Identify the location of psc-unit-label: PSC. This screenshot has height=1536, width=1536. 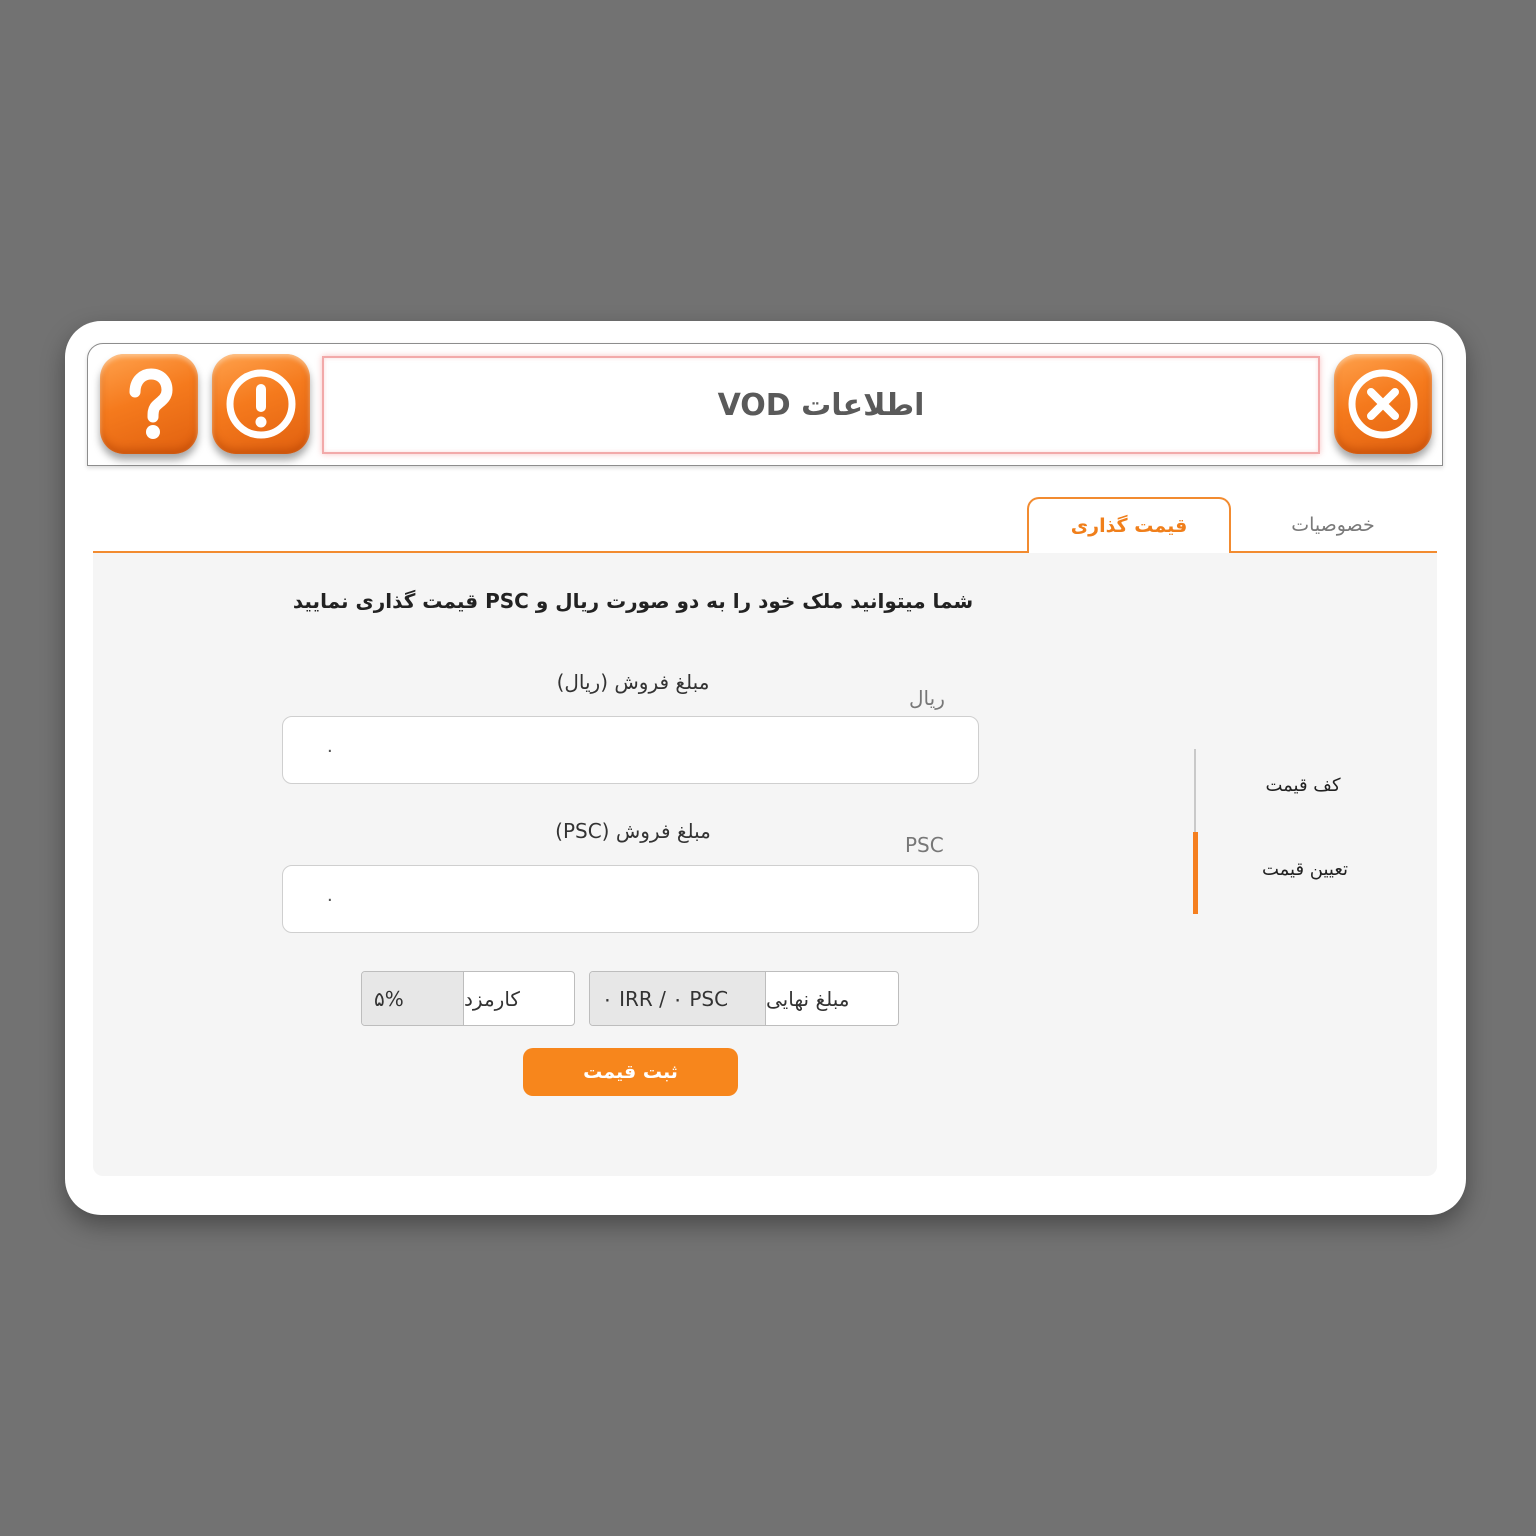
(924, 845).